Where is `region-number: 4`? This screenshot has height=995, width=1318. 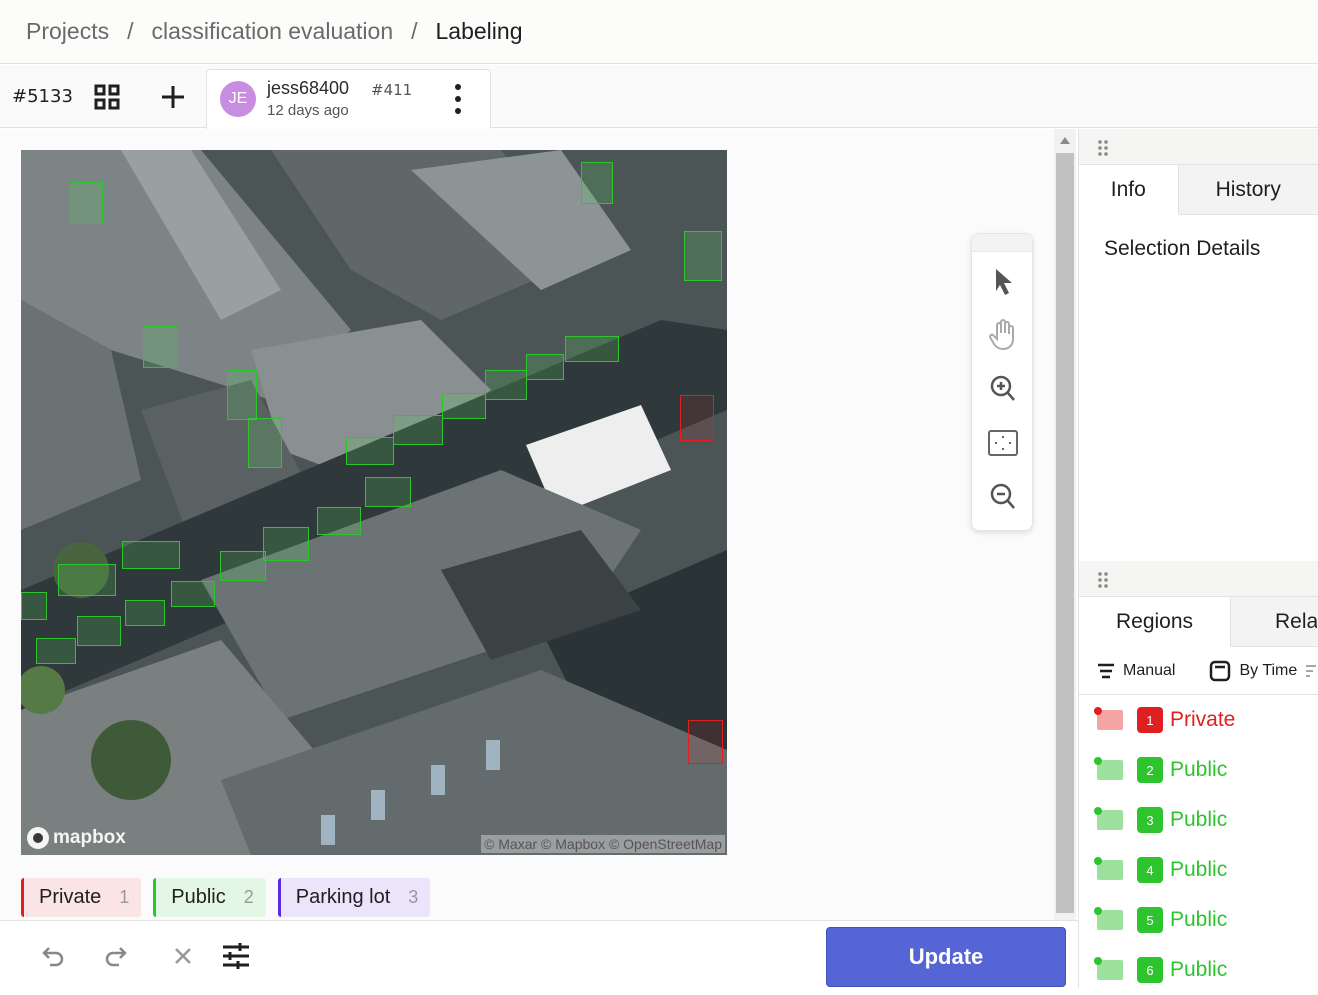
region-number: 4 is located at coordinates (1150, 870).